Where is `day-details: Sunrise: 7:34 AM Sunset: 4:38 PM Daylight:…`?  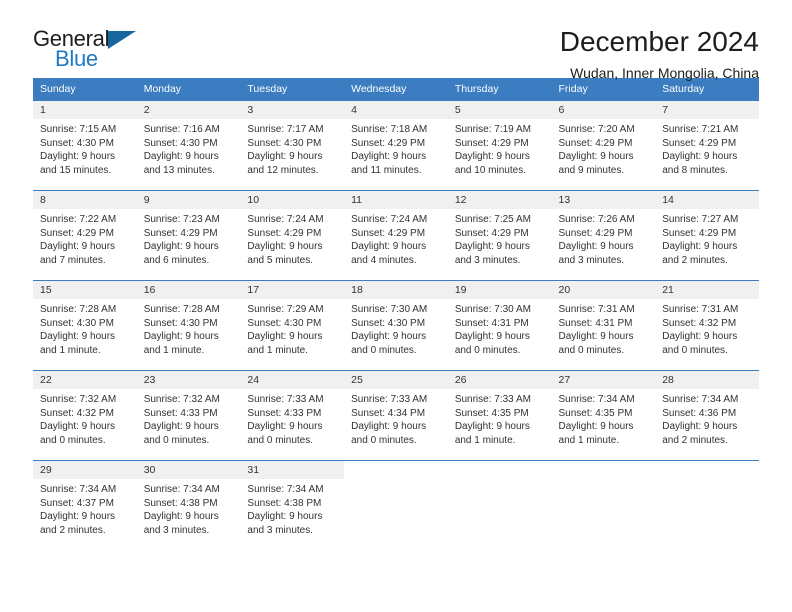
day-details: Sunrise: 7:34 AM Sunset: 4:38 PM Daylight:… is located at coordinates (189, 508).